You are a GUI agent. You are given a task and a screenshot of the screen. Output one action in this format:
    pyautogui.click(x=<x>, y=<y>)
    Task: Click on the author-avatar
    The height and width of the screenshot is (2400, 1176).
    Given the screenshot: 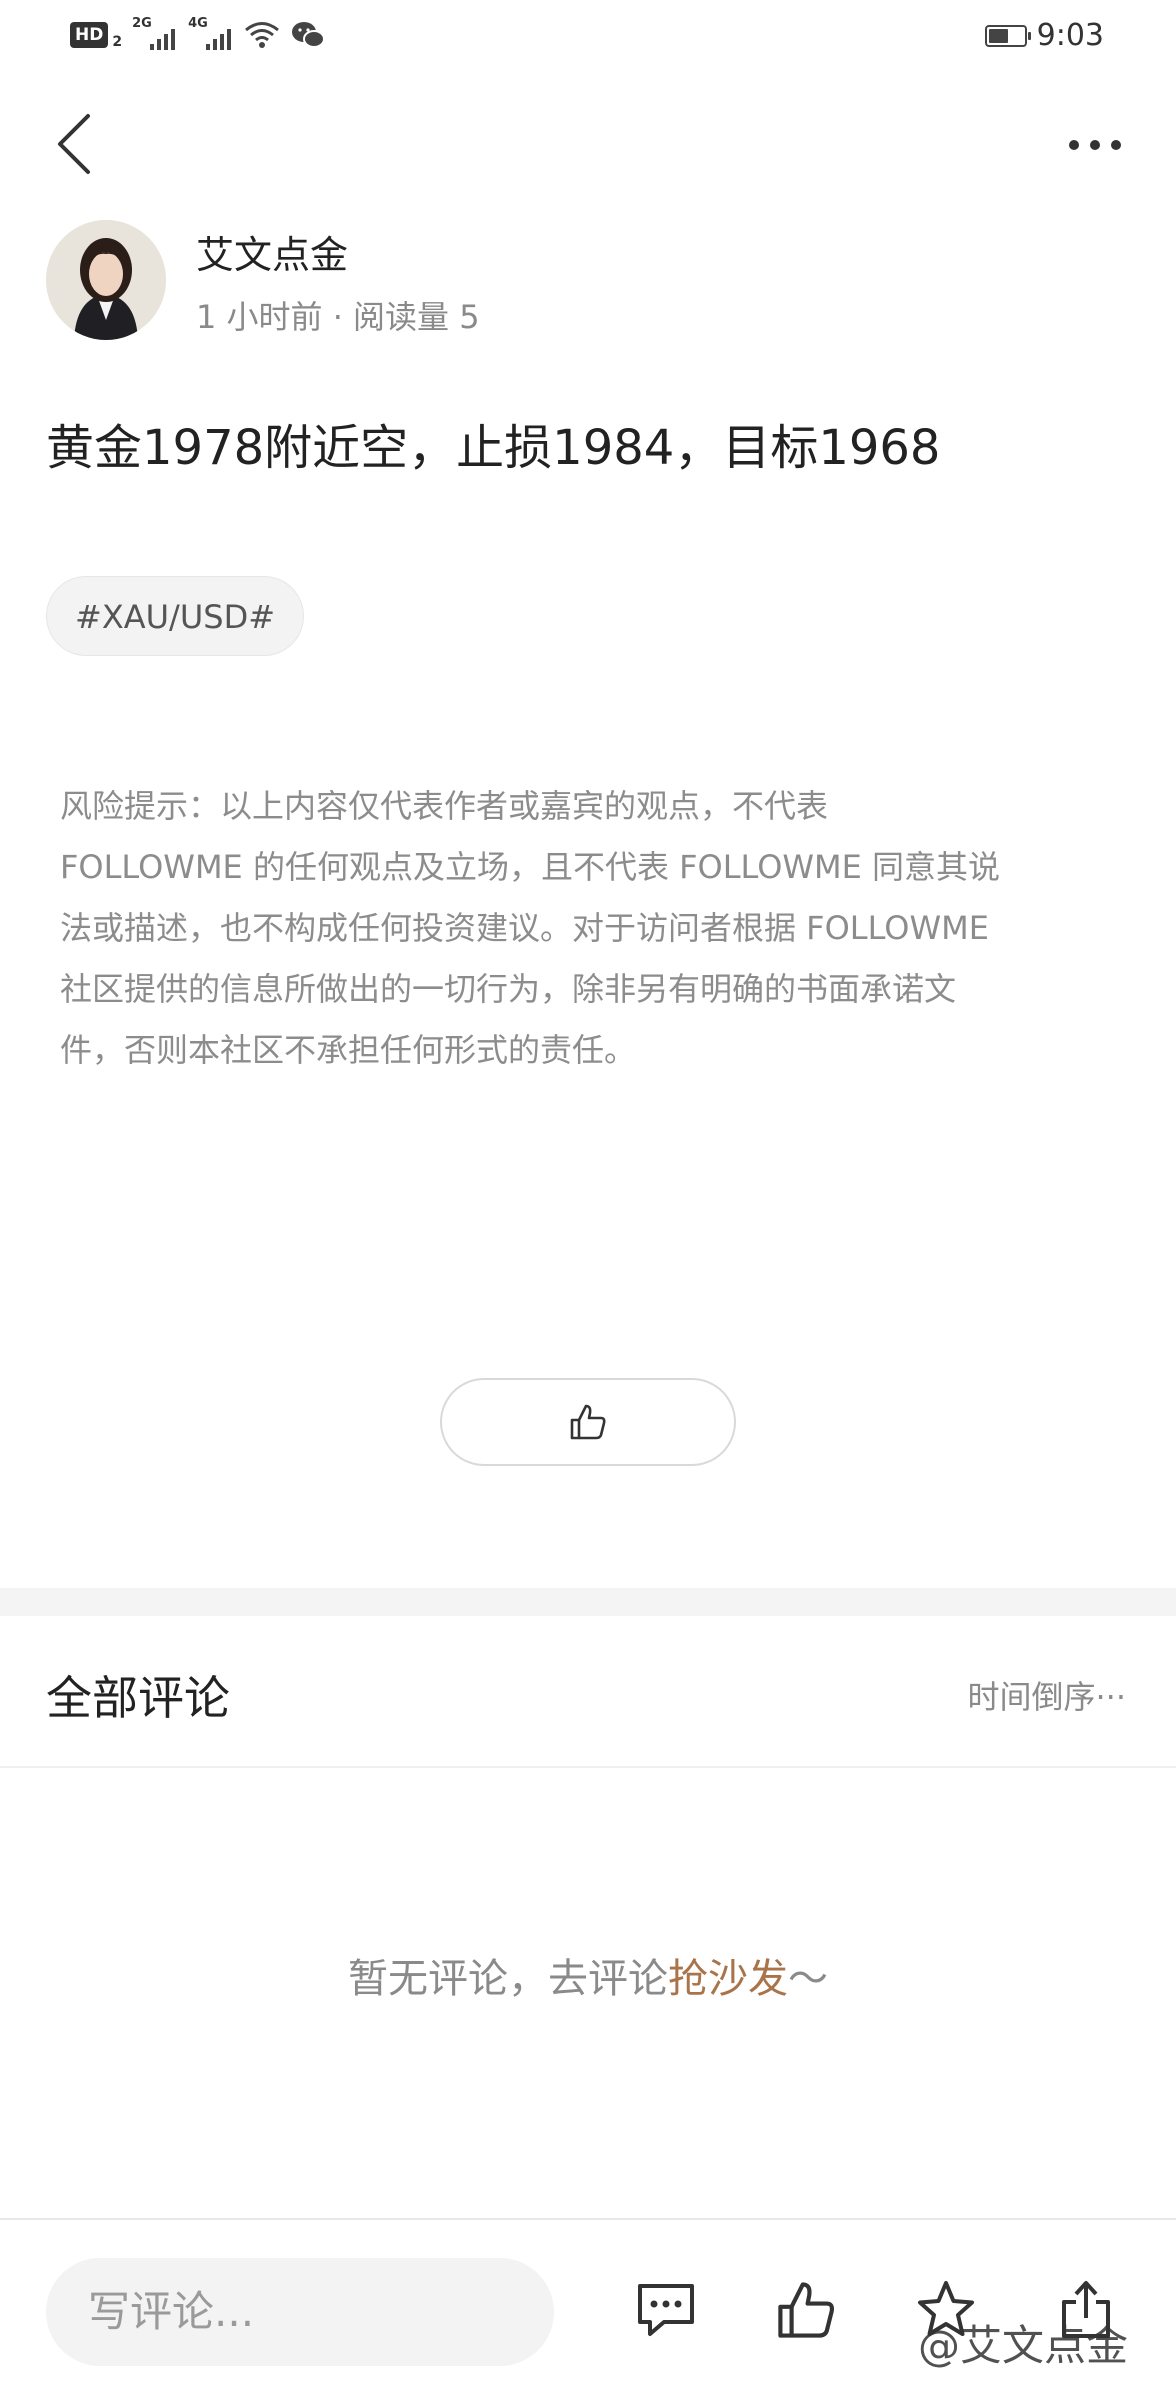 What is the action you would take?
    pyautogui.click(x=106, y=280)
    